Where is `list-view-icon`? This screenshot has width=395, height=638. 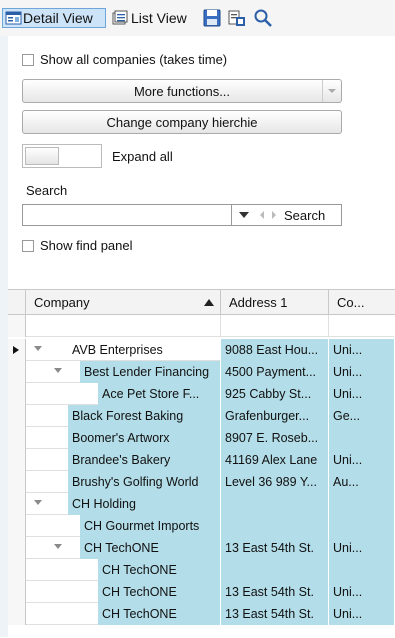
list-view-icon is located at coordinates (120, 17).